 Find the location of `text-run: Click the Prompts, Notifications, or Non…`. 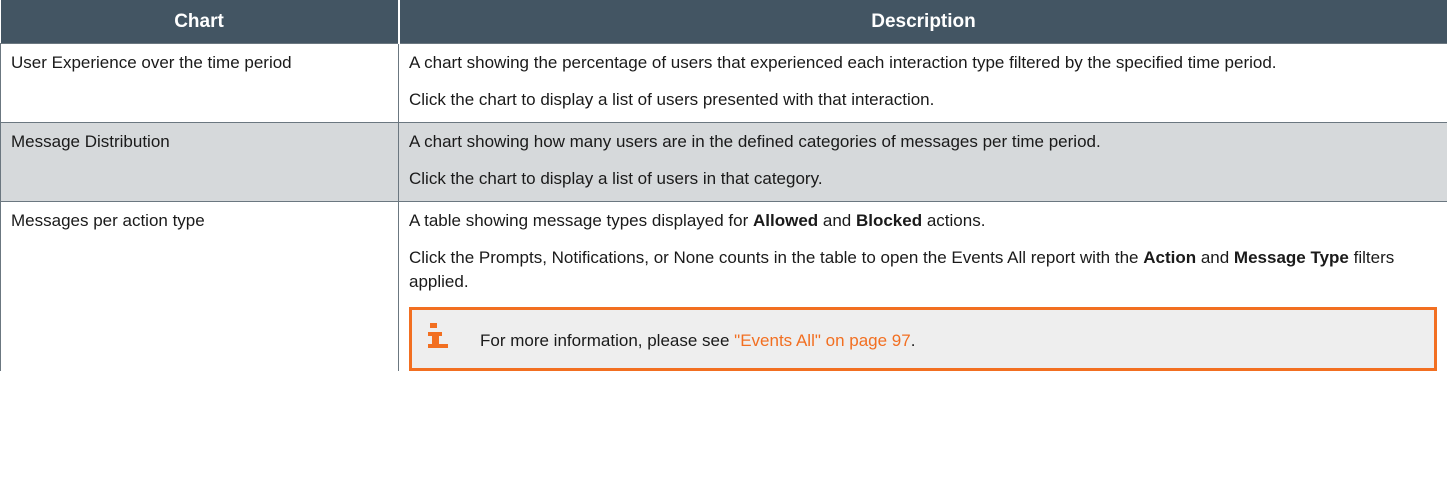

text-run: Click the Prompts, Notifications, or Non… is located at coordinates (776, 257).